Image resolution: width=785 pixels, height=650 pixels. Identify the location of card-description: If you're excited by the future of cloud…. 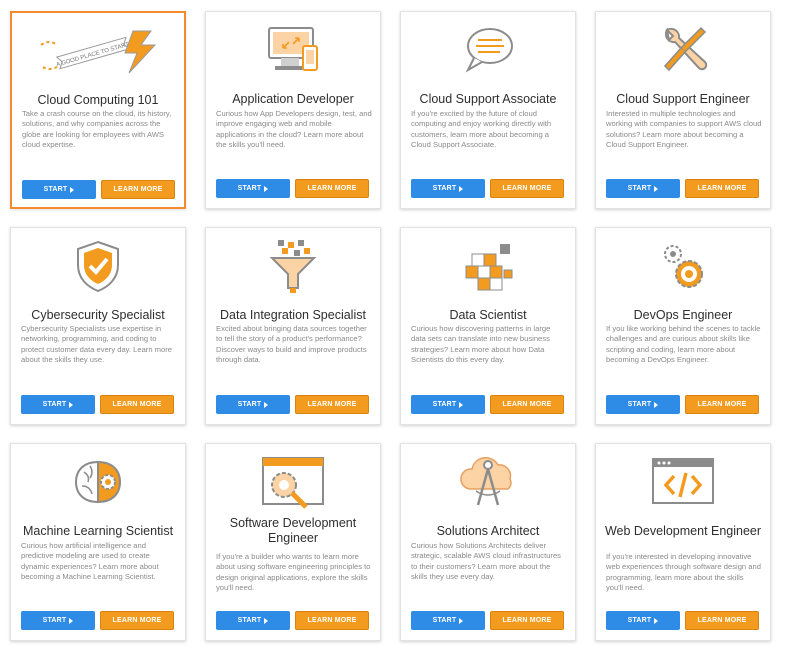
(481, 129).